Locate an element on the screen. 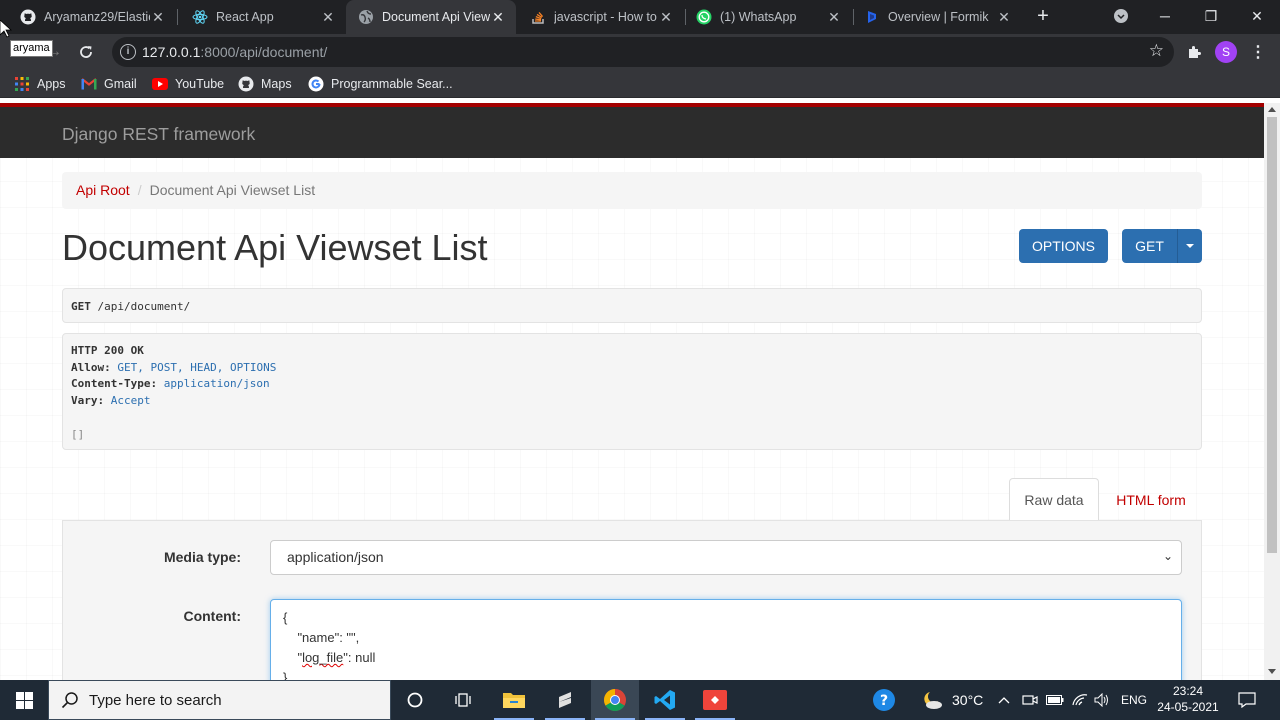 Image resolution: width=1280 pixels, height=720 pixels. response-status: HTTP 200 OK is located at coordinates (107, 350).